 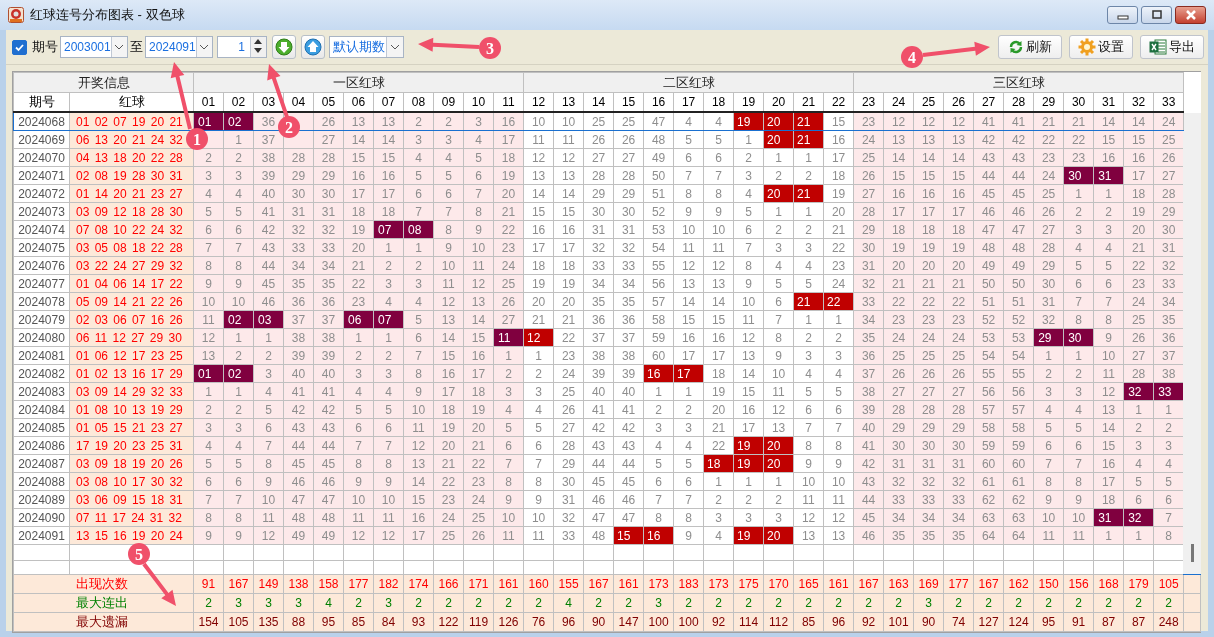 What do you see at coordinates (242, 47) in the screenshot?
I see `step-spinner: 1` at bounding box center [242, 47].